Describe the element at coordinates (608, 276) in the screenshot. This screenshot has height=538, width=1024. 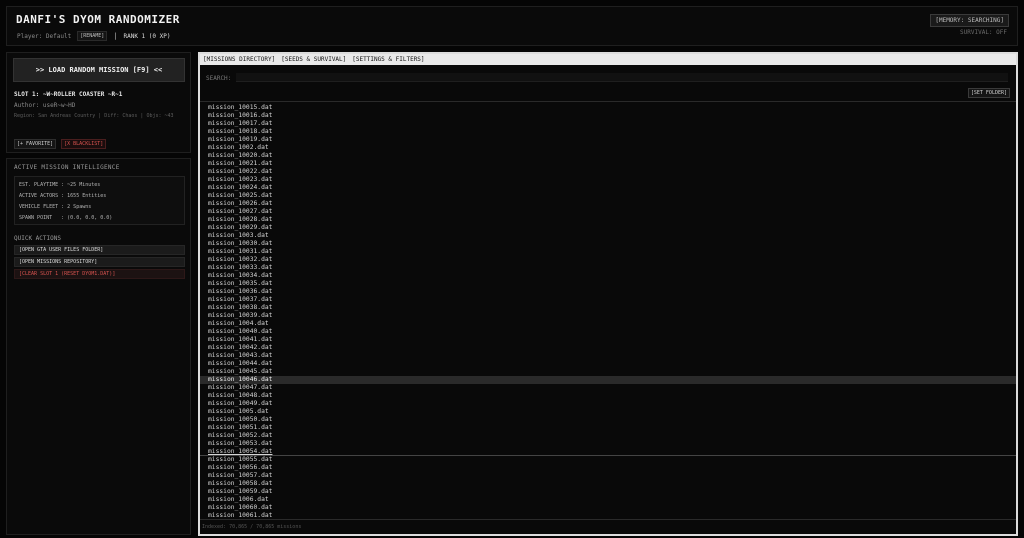
I see `mission-file-row: mission_10034.dat` at that location.